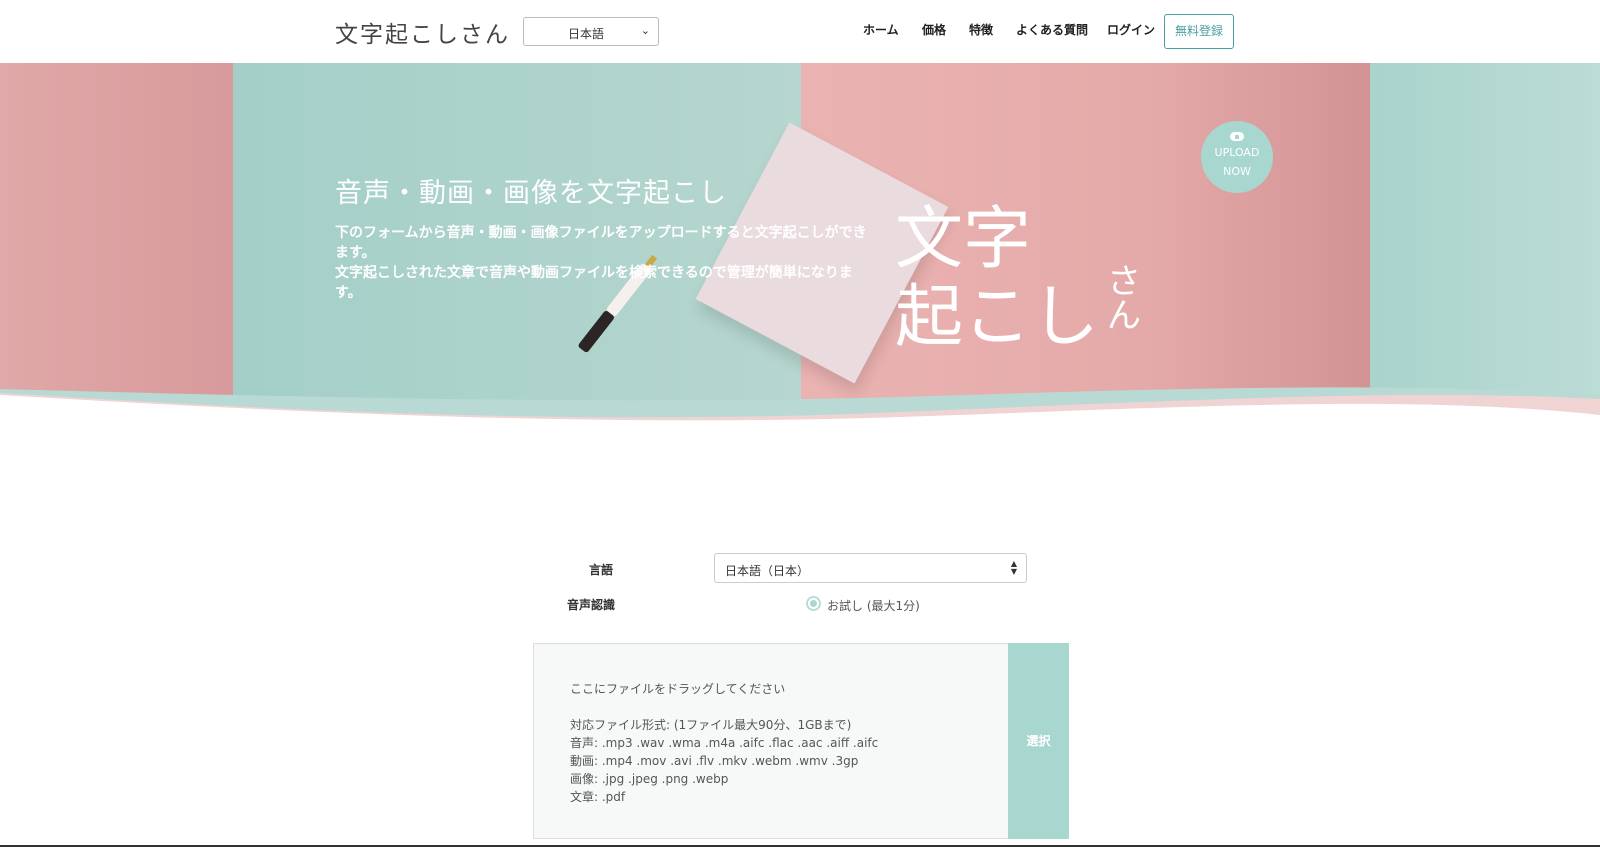  What do you see at coordinates (422, 32) in the screenshot?
I see `site-logo: 文字起こしさん` at bounding box center [422, 32].